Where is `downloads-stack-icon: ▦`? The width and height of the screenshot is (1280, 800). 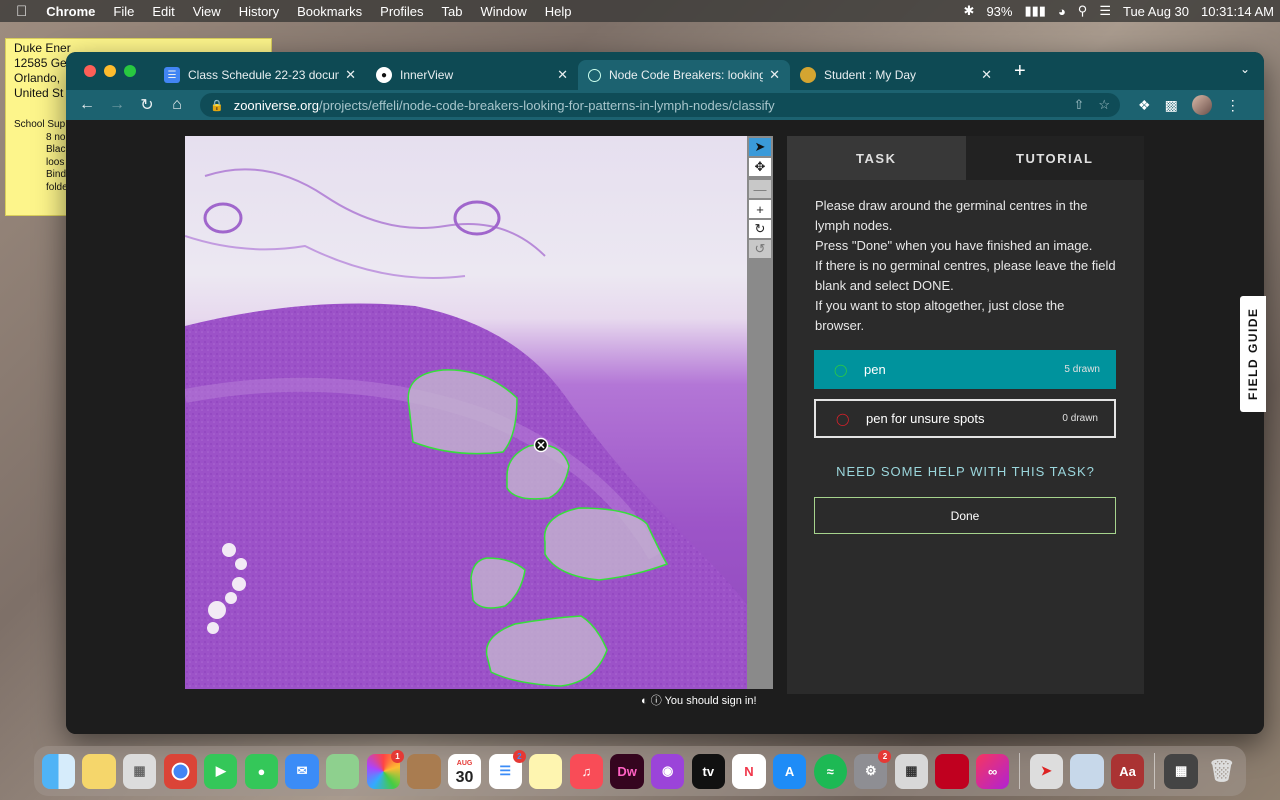
downloads-stack-icon: ▦ is located at coordinates (1181, 771).